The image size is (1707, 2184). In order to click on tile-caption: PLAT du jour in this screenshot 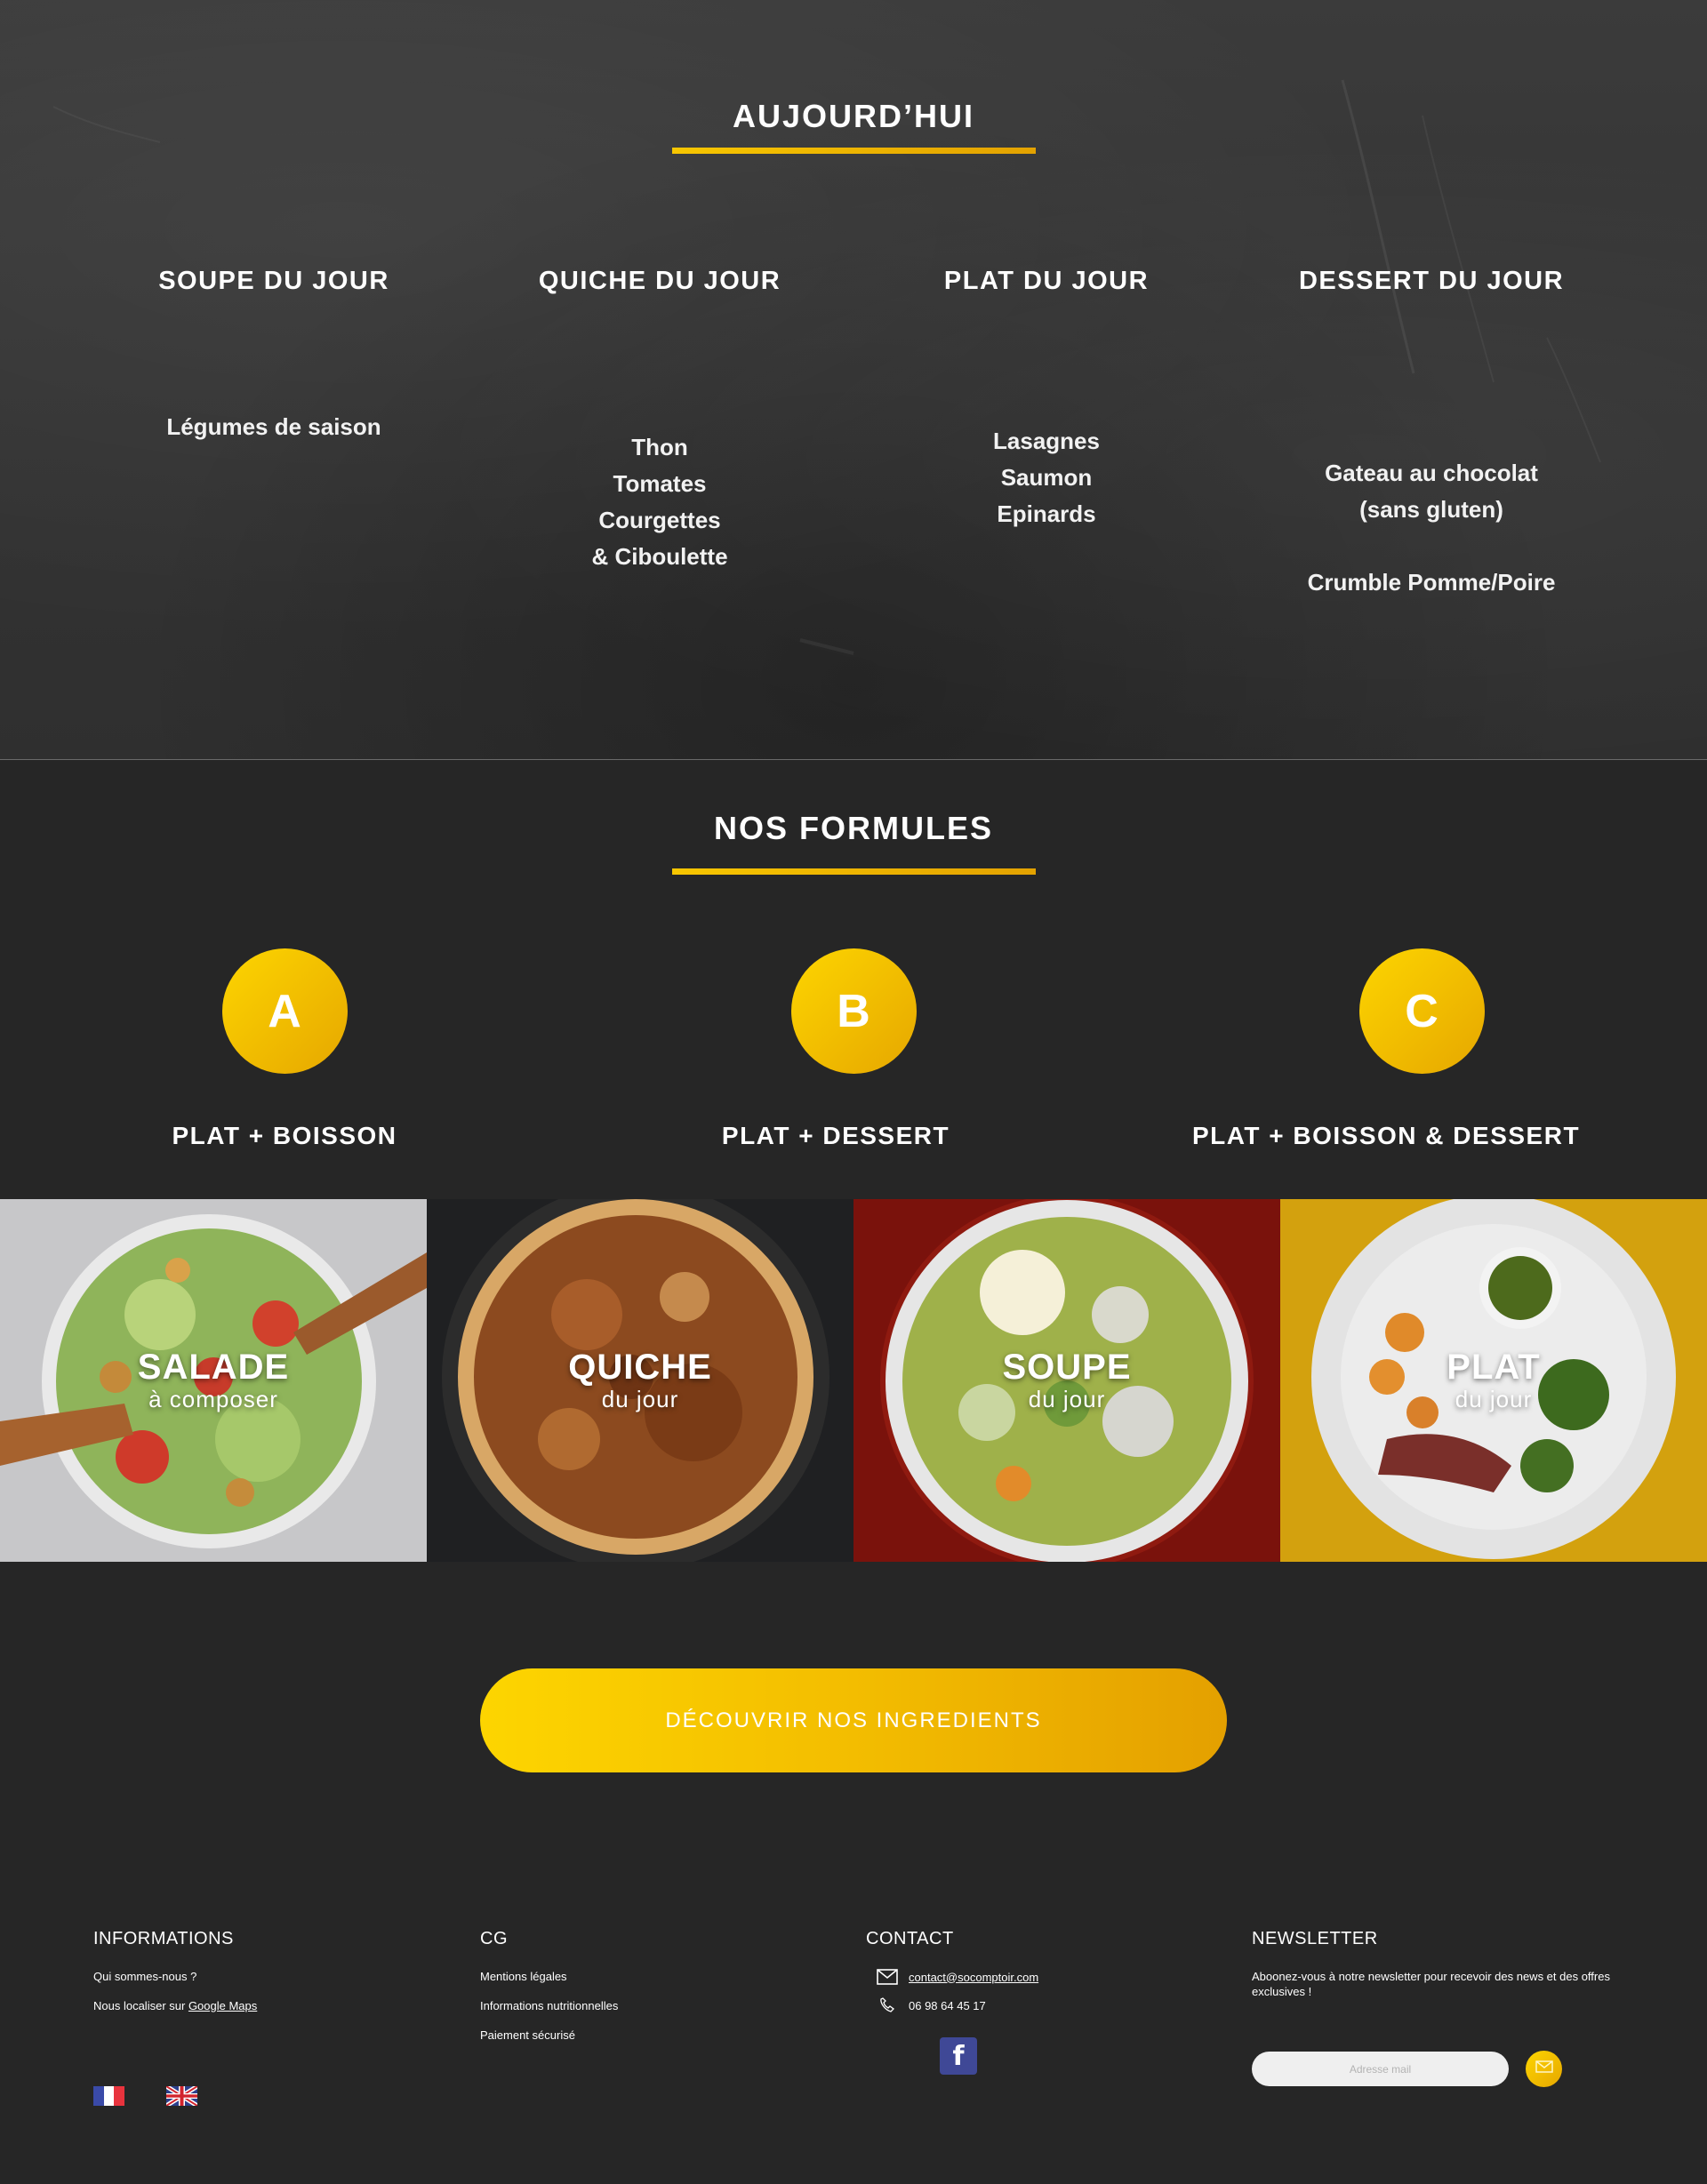, I will do `click(1493, 1380)`.